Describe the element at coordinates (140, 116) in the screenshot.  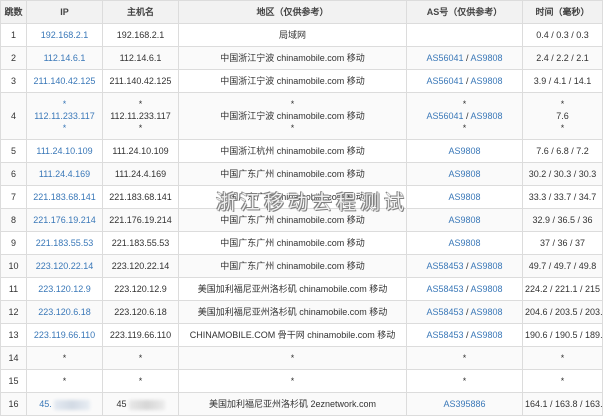
I see `host-cell: * 112.11.233.117 *` at that location.